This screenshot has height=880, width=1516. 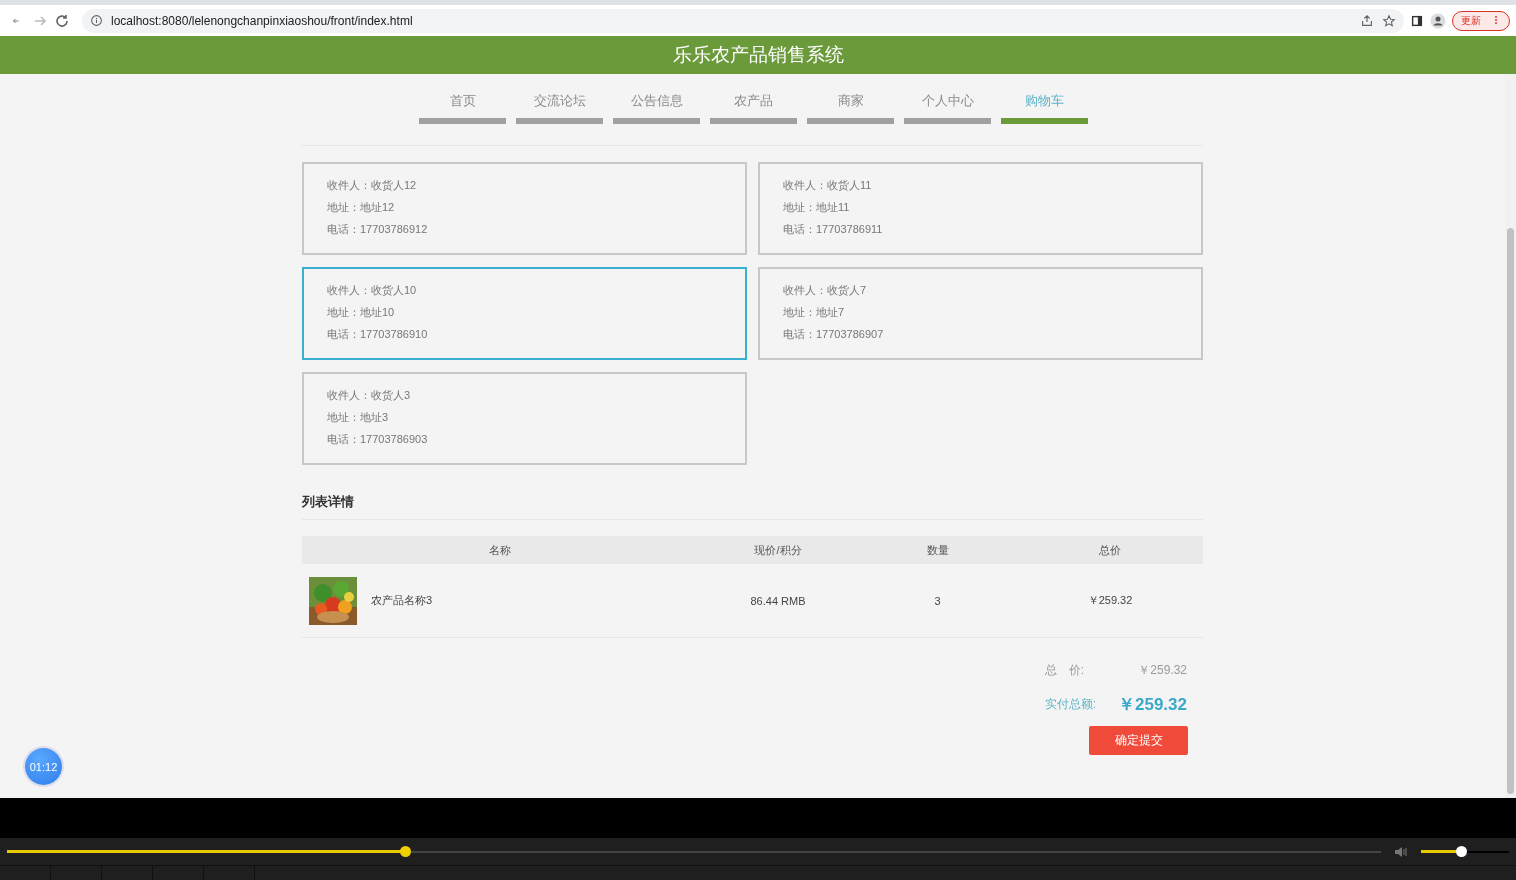 I want to click on column-header: 数量, so click(x=937, y=550).